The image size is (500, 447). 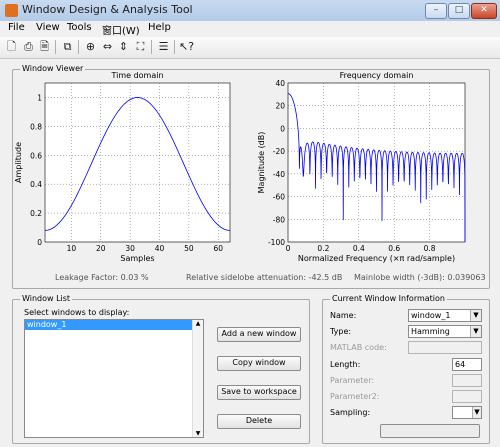 What do you see at coordinates (259, 421) in the screenshot?
I see `delete-button: Delete` at bounding box center [259, 421].